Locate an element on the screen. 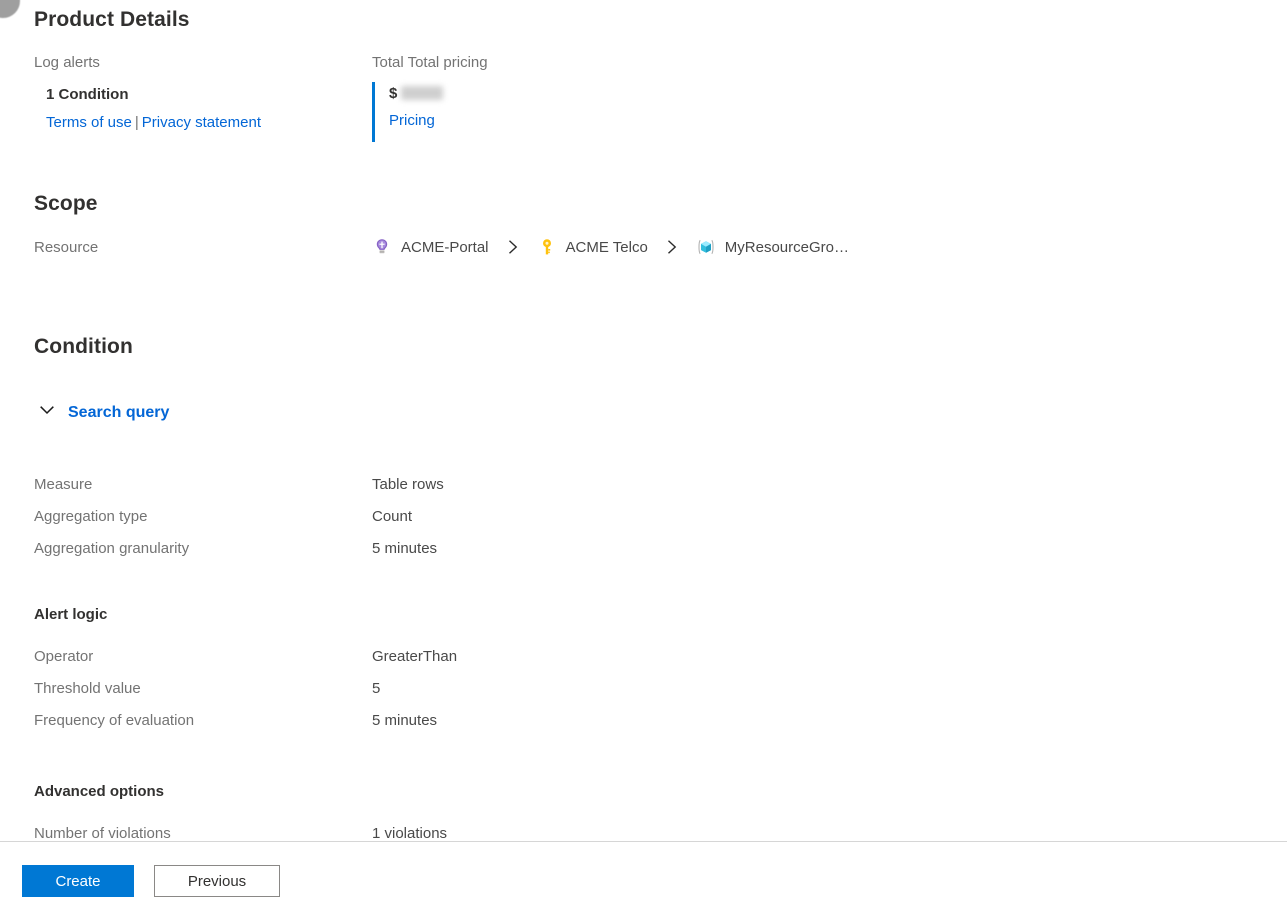 This screenshot has width=1287, height=915. resource-label: Resource is located at coordinates (66, 247).